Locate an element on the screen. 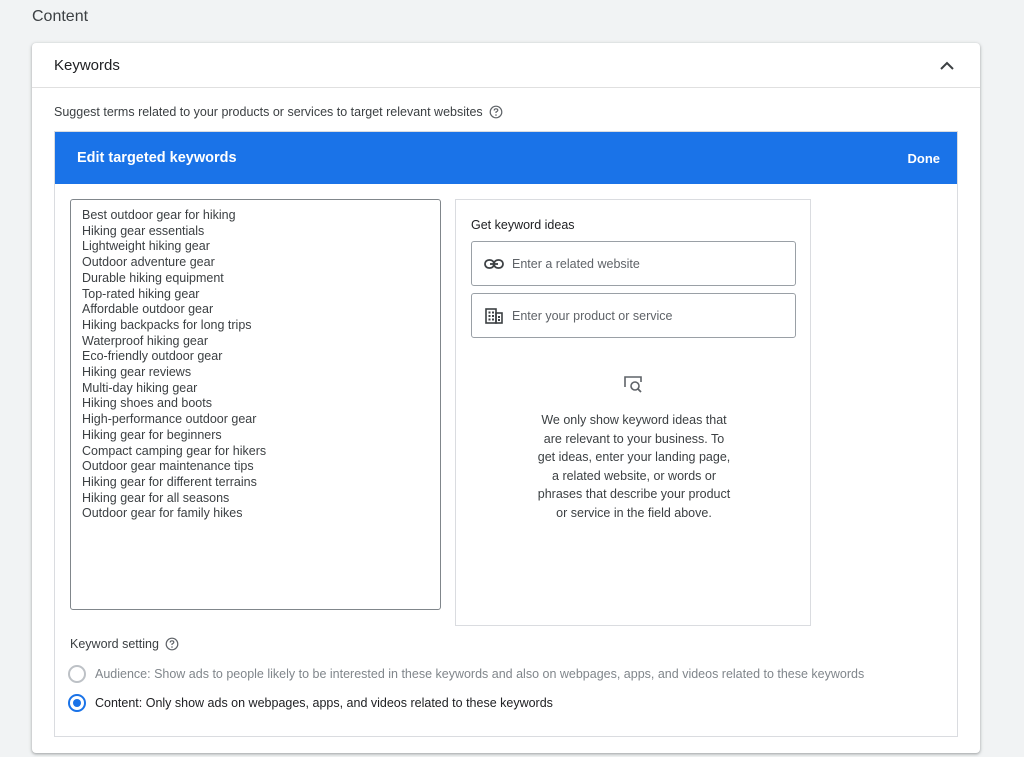 The width and height of the screenshot is (1024, 757). product-input-box is located at coordinates (633, 315).